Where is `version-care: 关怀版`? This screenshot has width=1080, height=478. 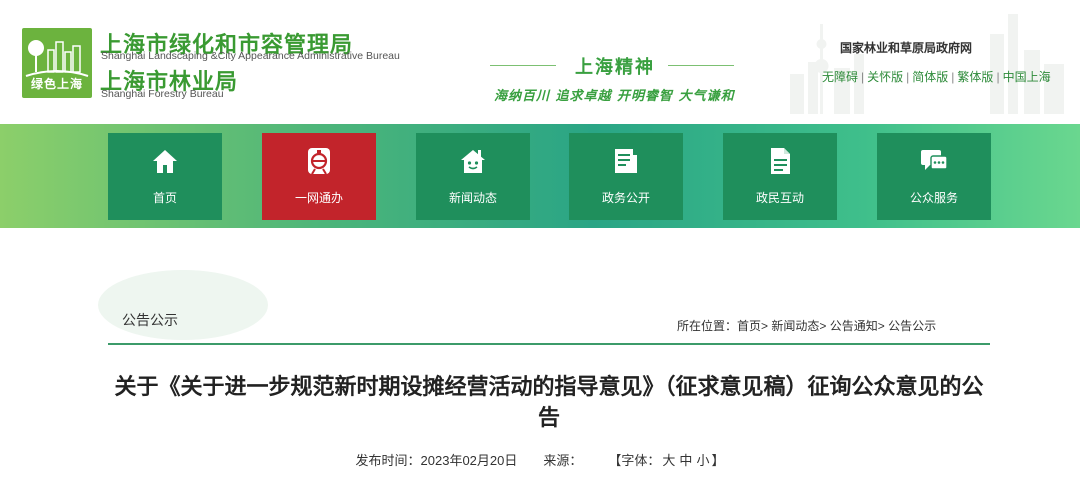 version-care: 关怀版 is located at coordinates (885, 77).